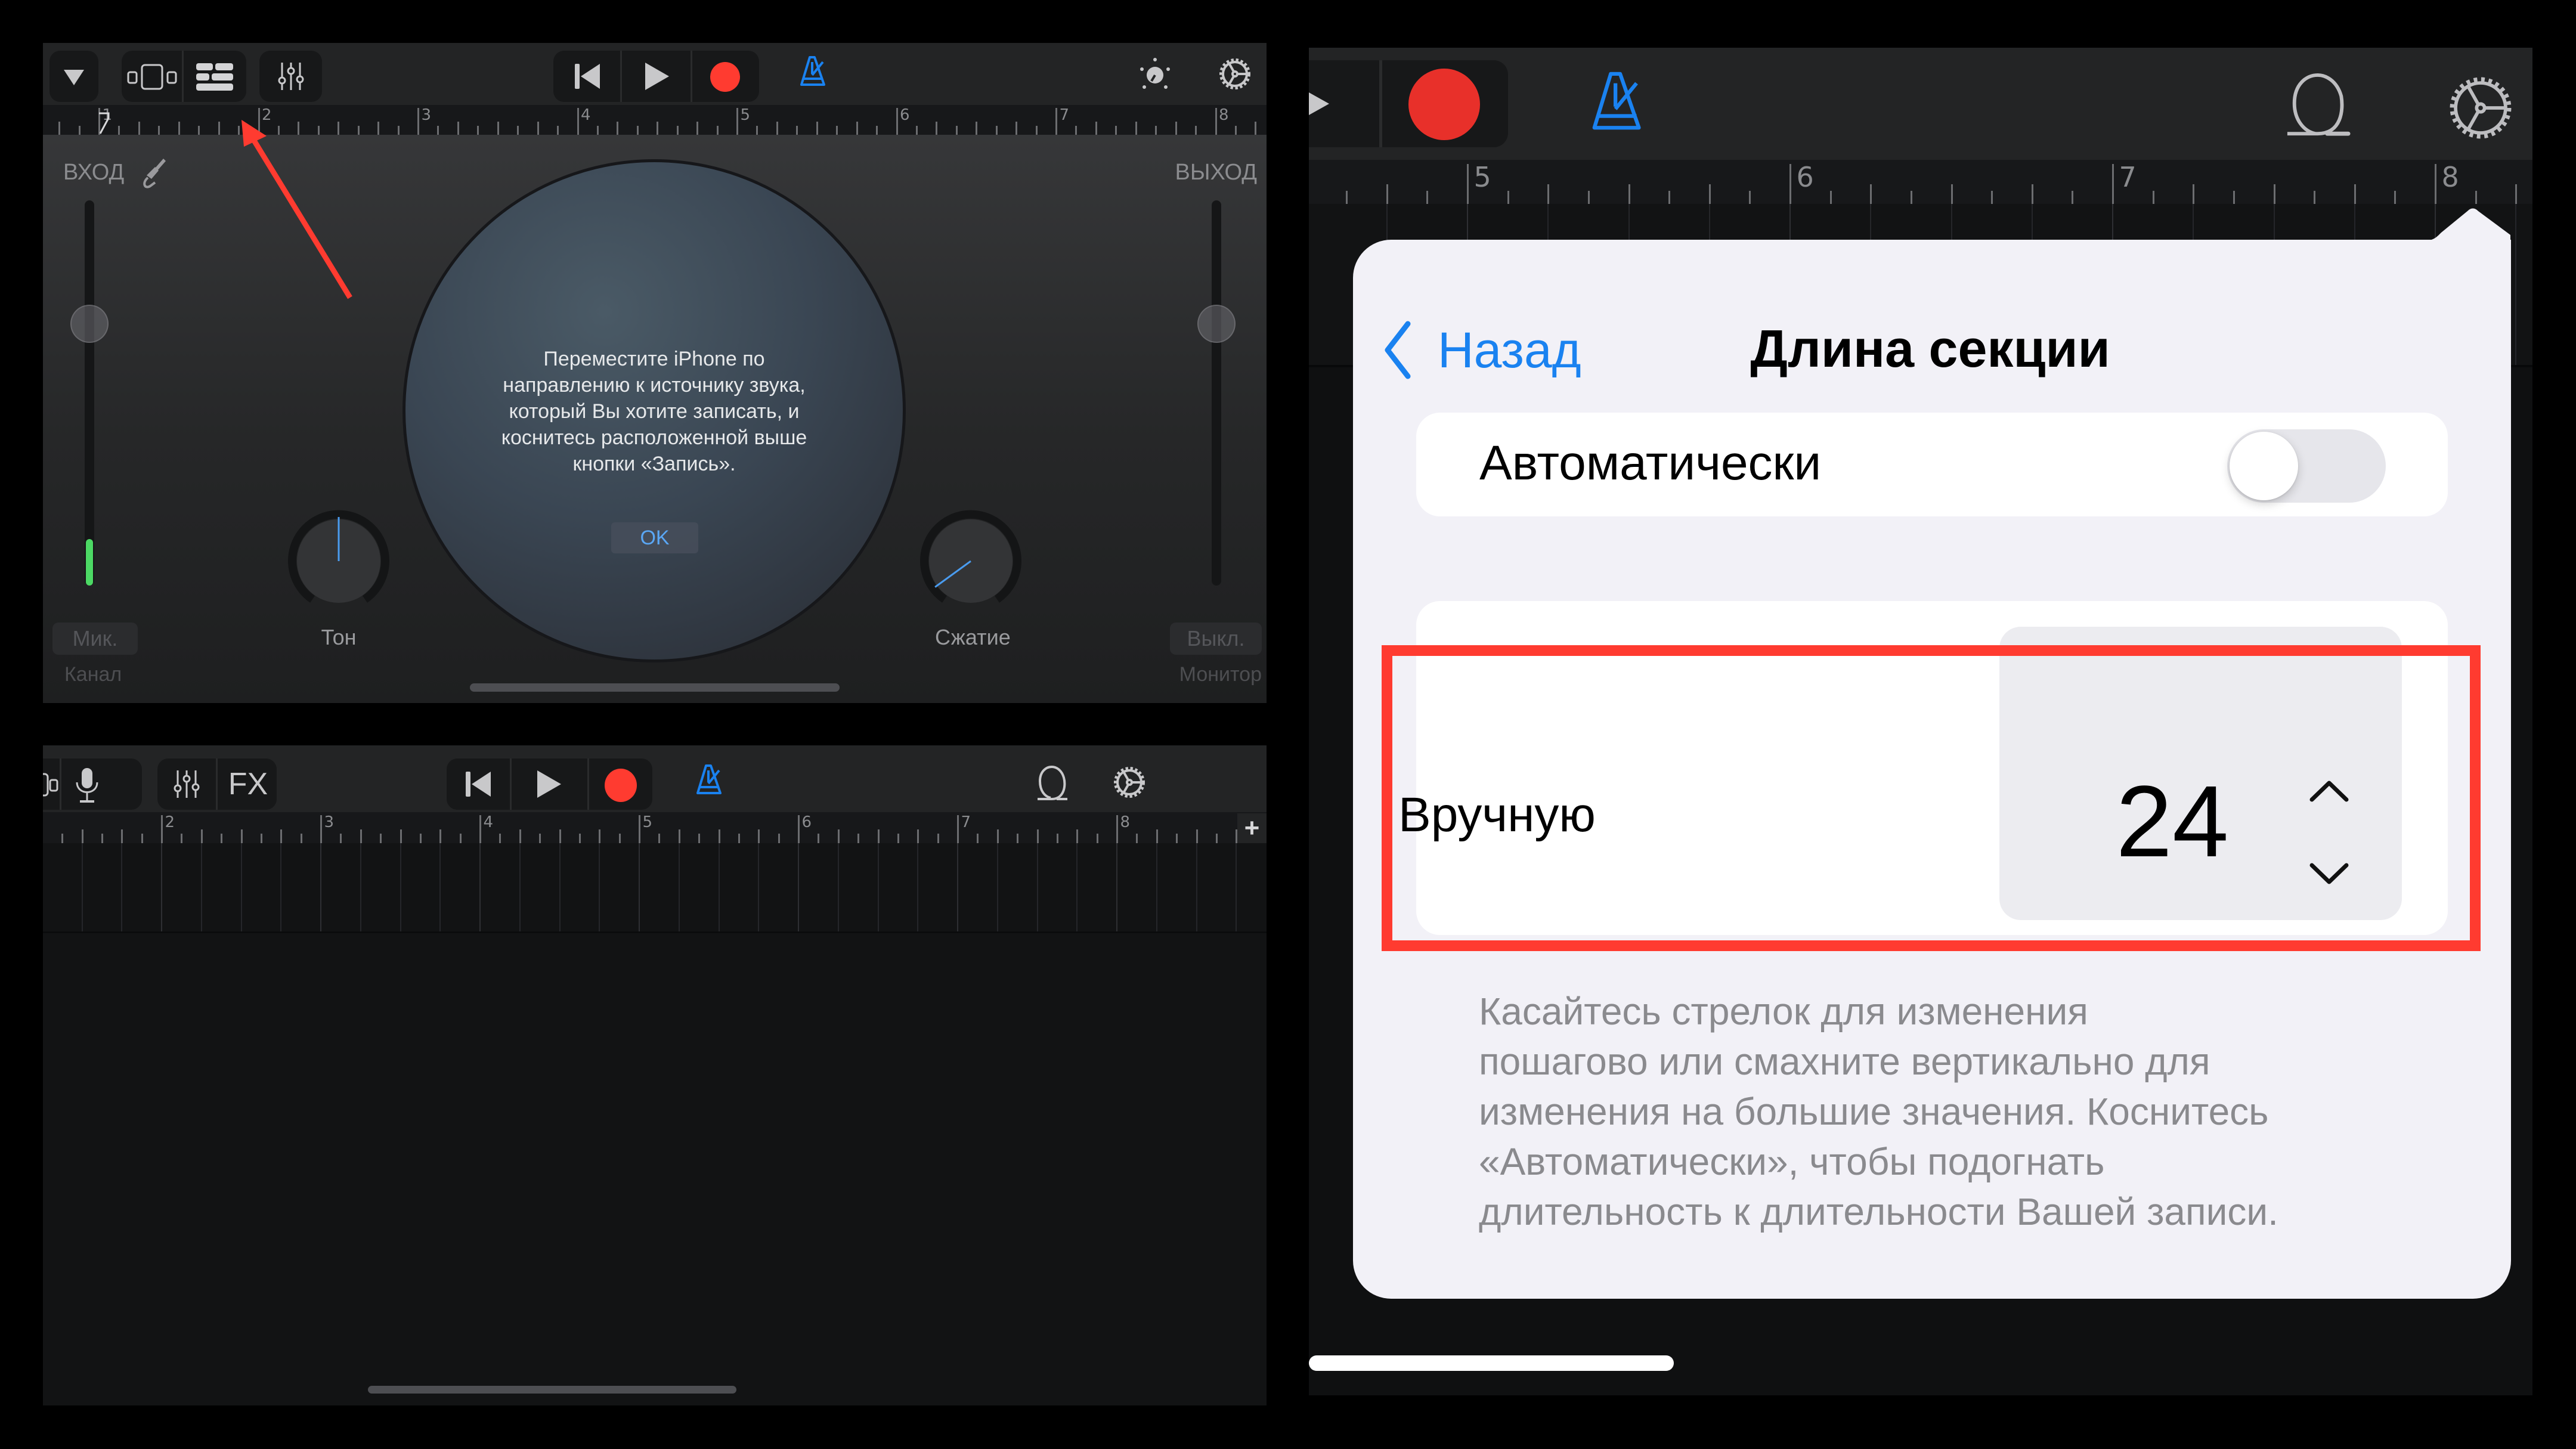 The image size is (2576, 1449). Describe the element at coordinates (153, 174) in the screenshot. I see `input-jack-icon` at that location.